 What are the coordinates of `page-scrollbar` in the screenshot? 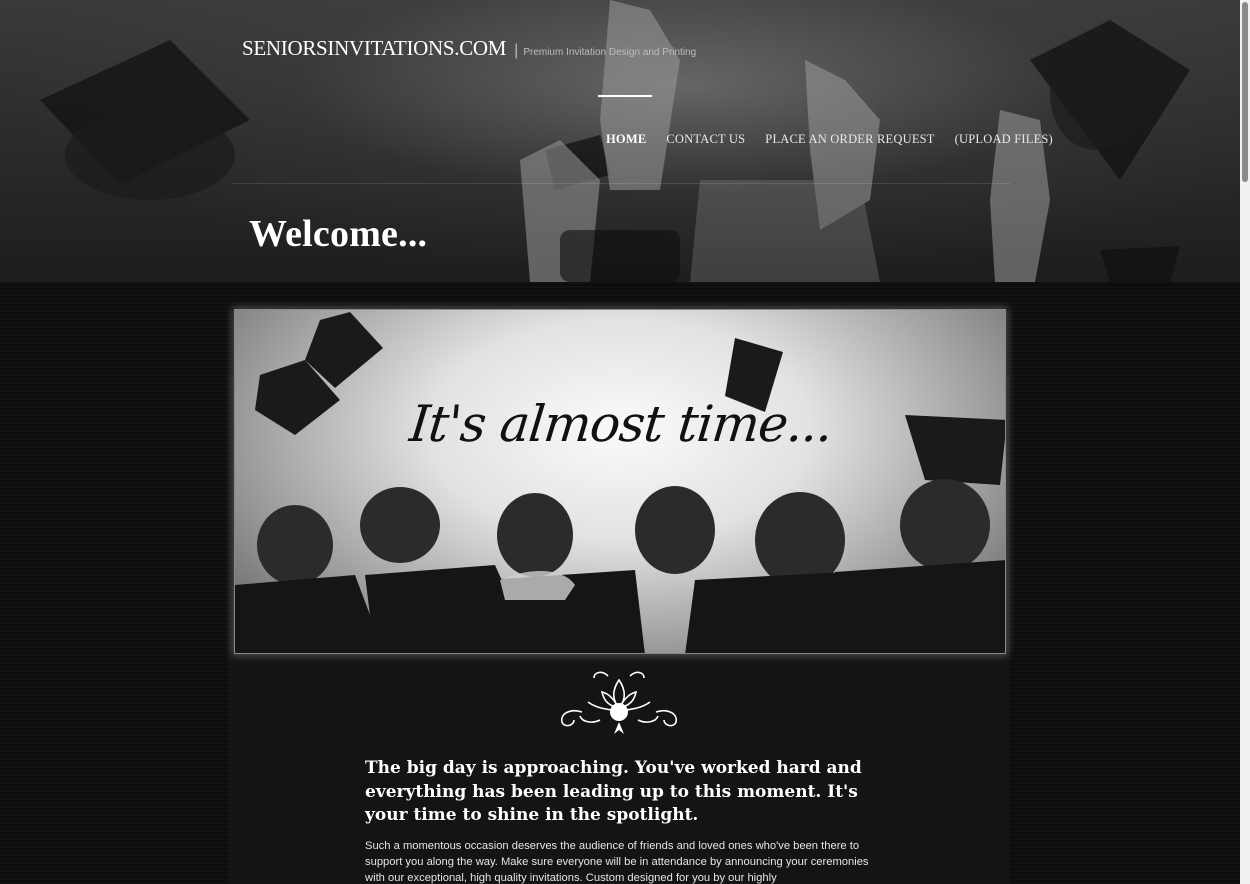 It's located at (1245, 442).